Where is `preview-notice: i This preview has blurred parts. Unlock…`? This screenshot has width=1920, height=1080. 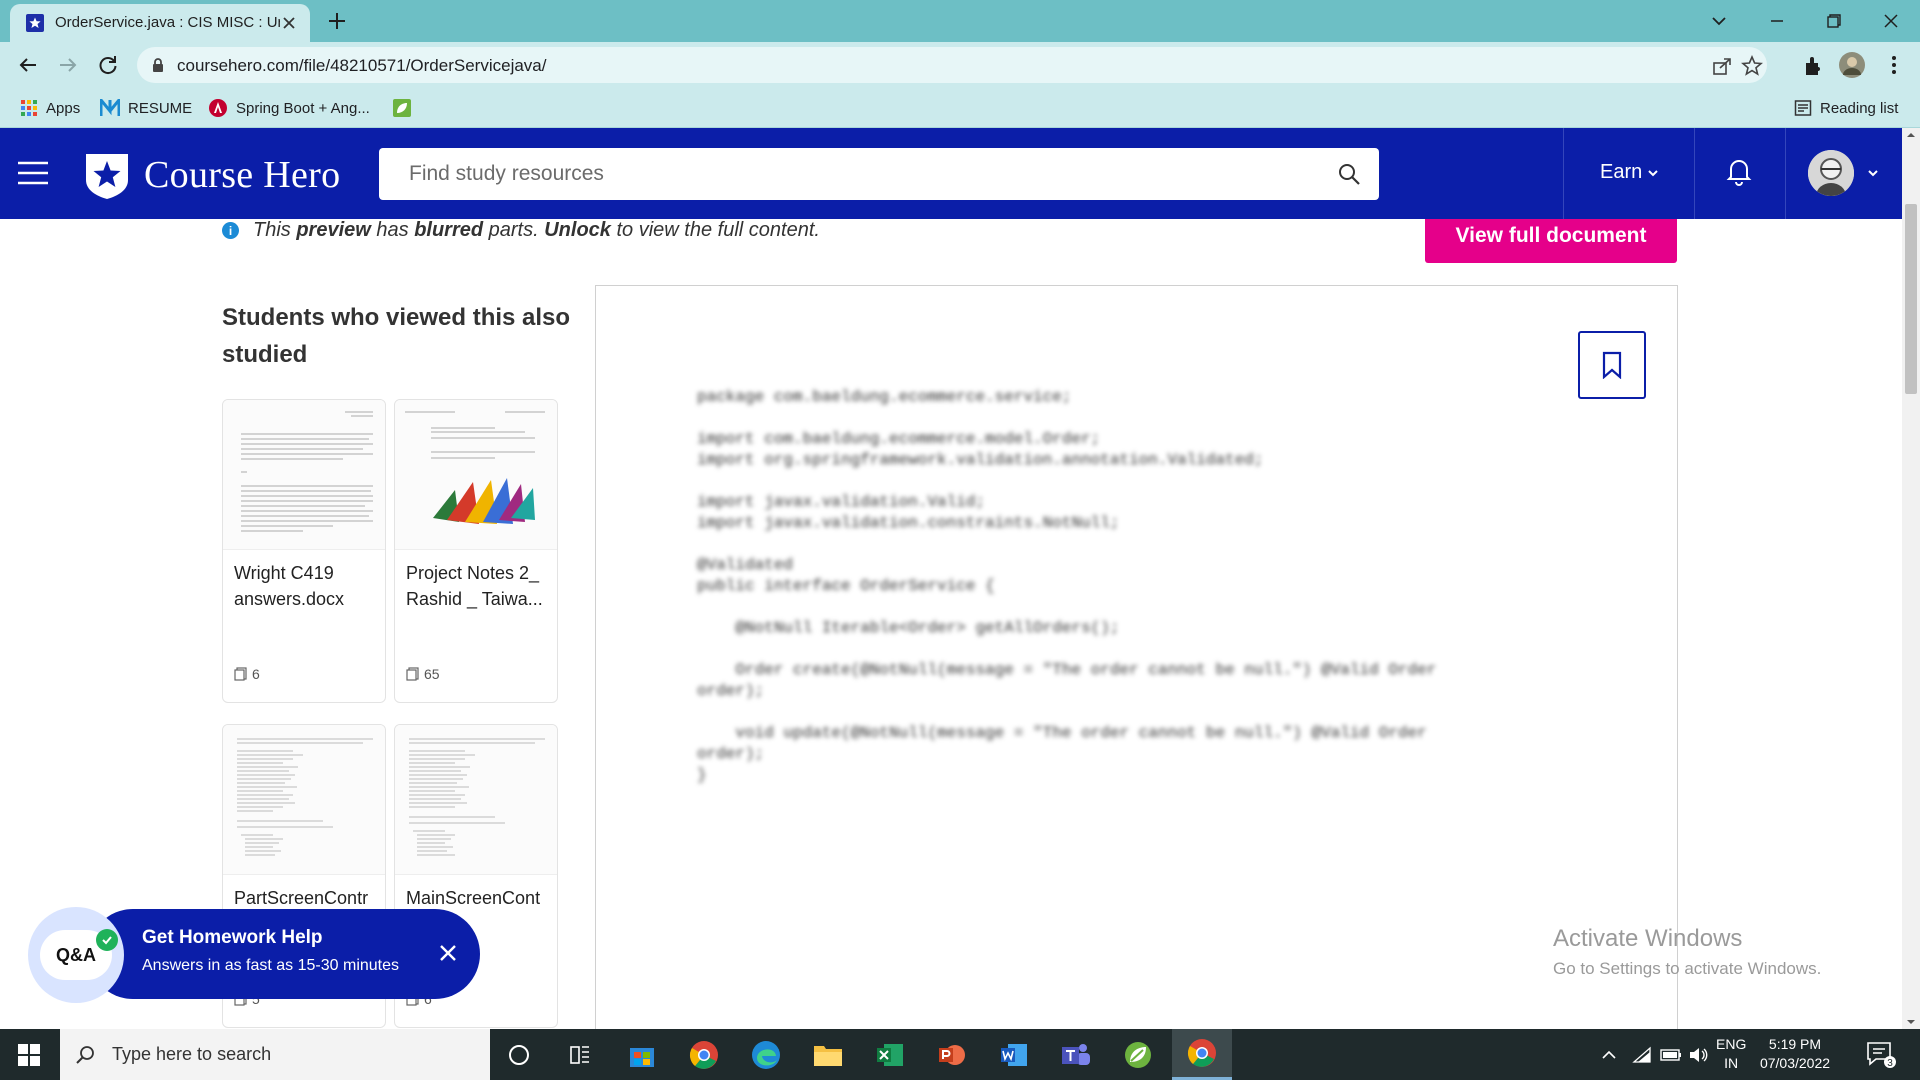 preview-notice: i This preview has blurred parts. Unlock… is located at coordinates (521, 230).